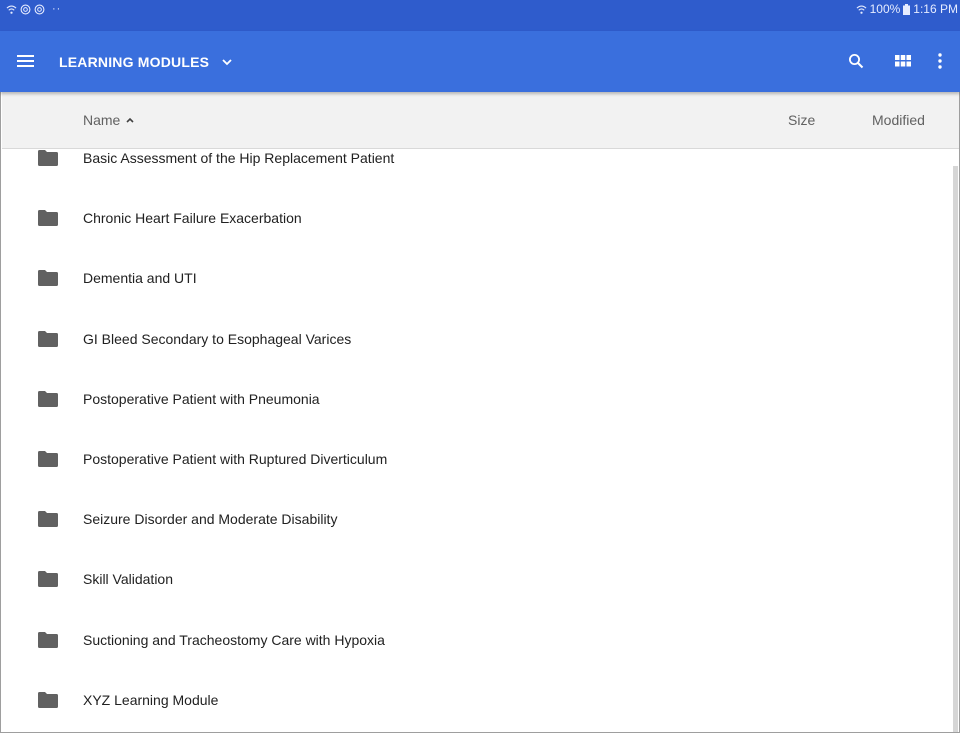 This screenshot has width=960, height=734. I want to click on app-bar: LEARNING MODULES, so click(480, 61).